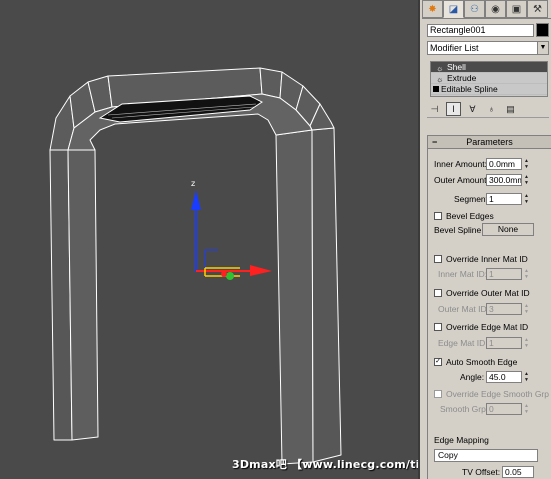 This screenshot has height=479, width=551. Describe the element at coordinates (504, 376) in the screenshot. I see `angle-input: 45.0` at that location.